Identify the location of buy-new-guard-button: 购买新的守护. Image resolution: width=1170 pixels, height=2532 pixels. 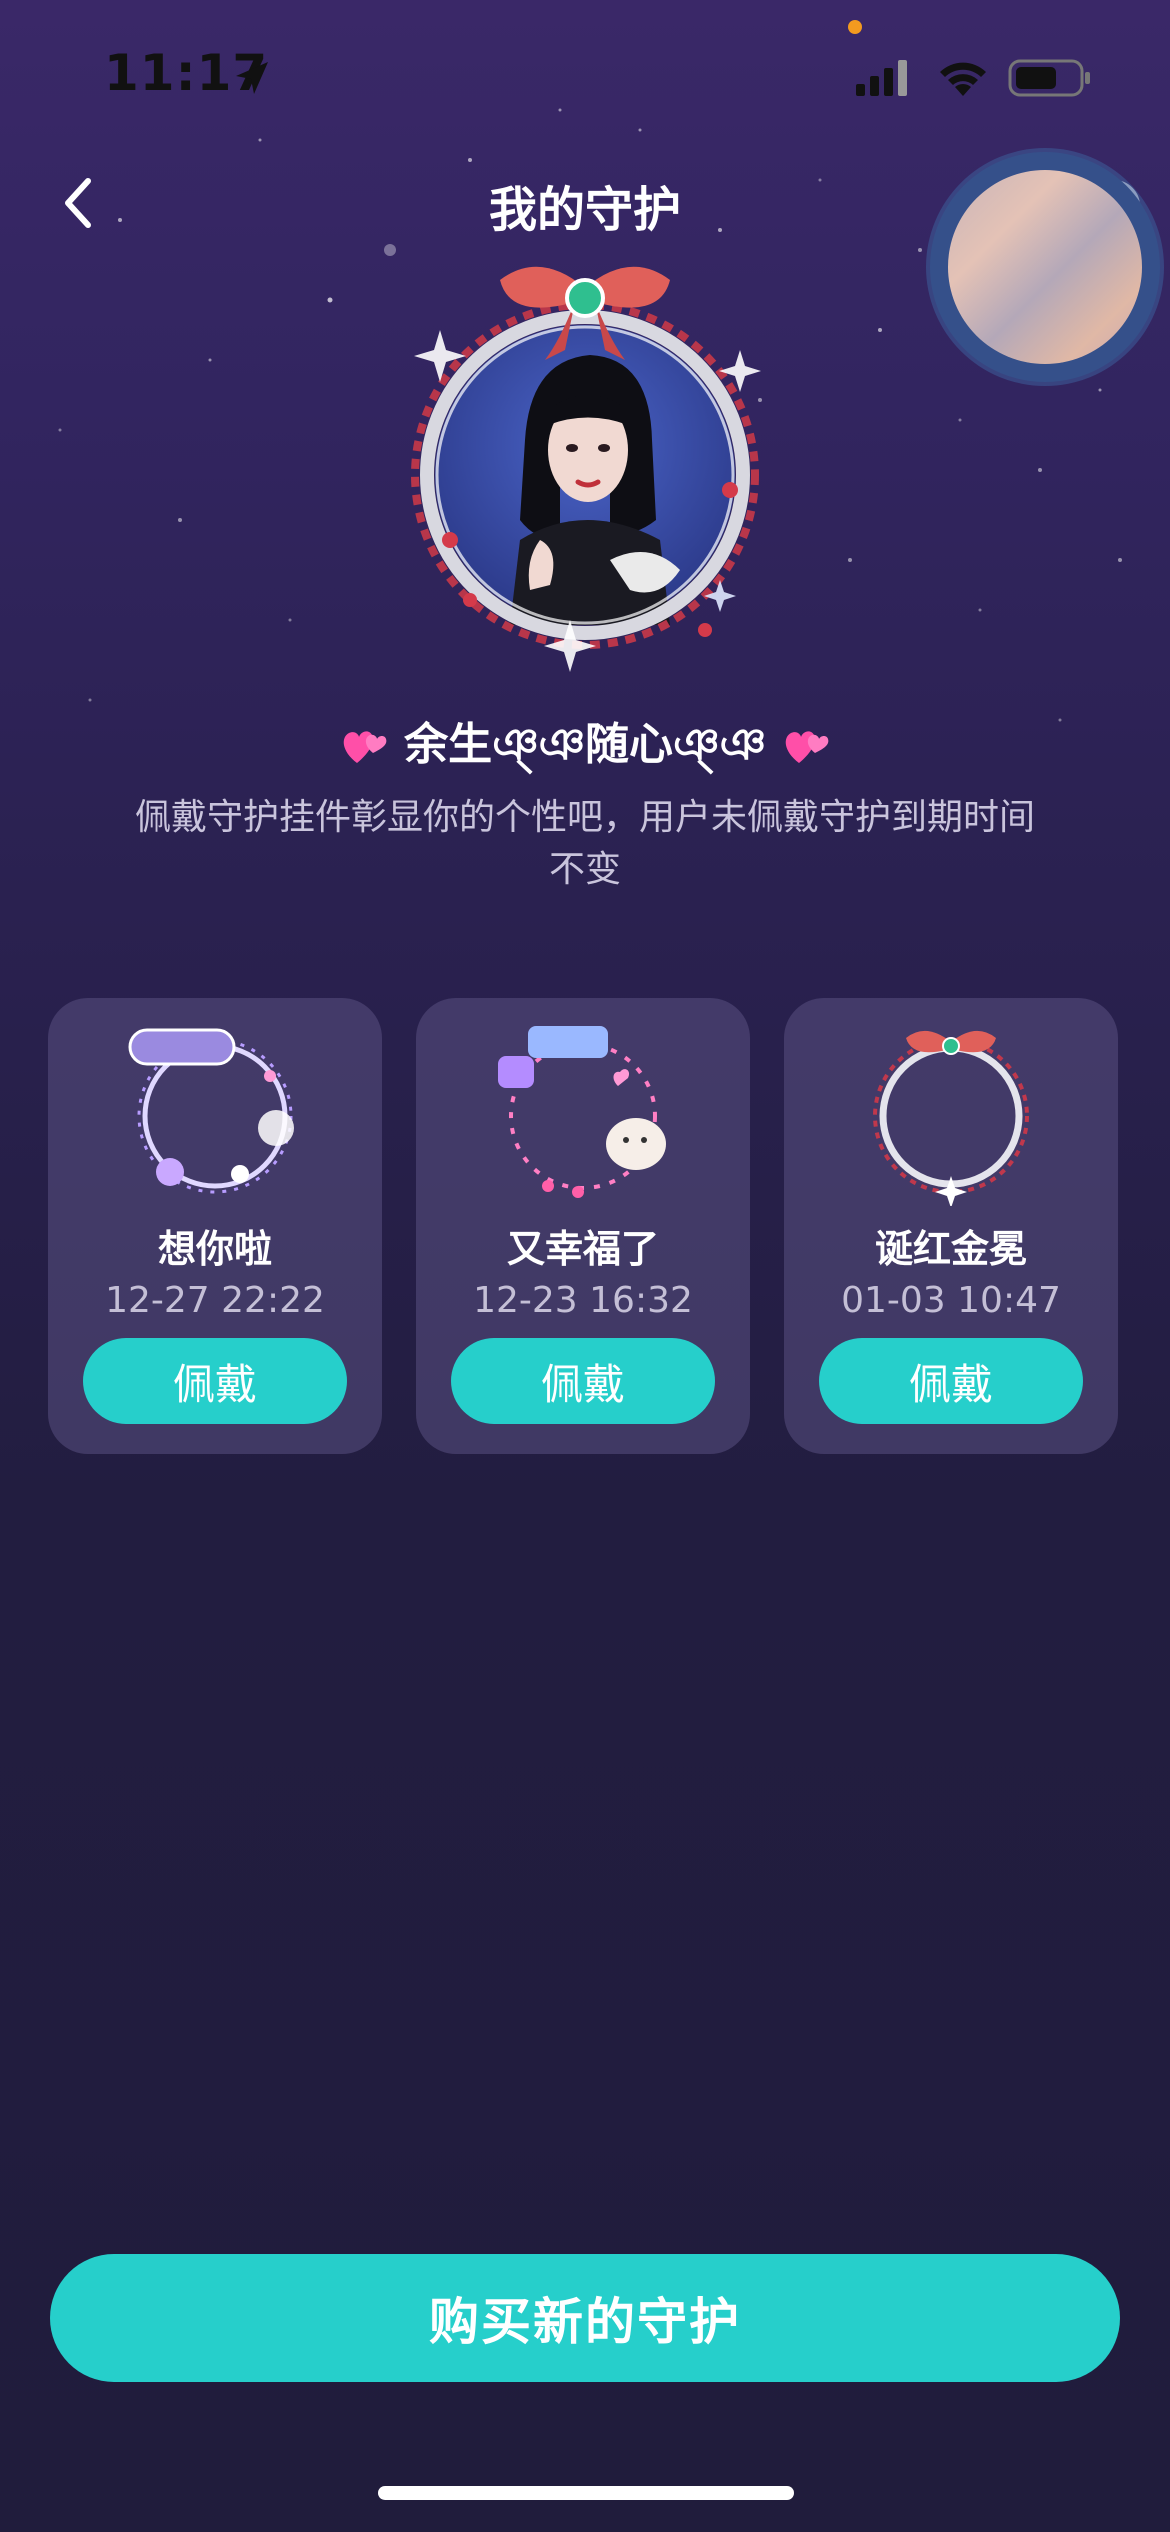
(585, 2318).